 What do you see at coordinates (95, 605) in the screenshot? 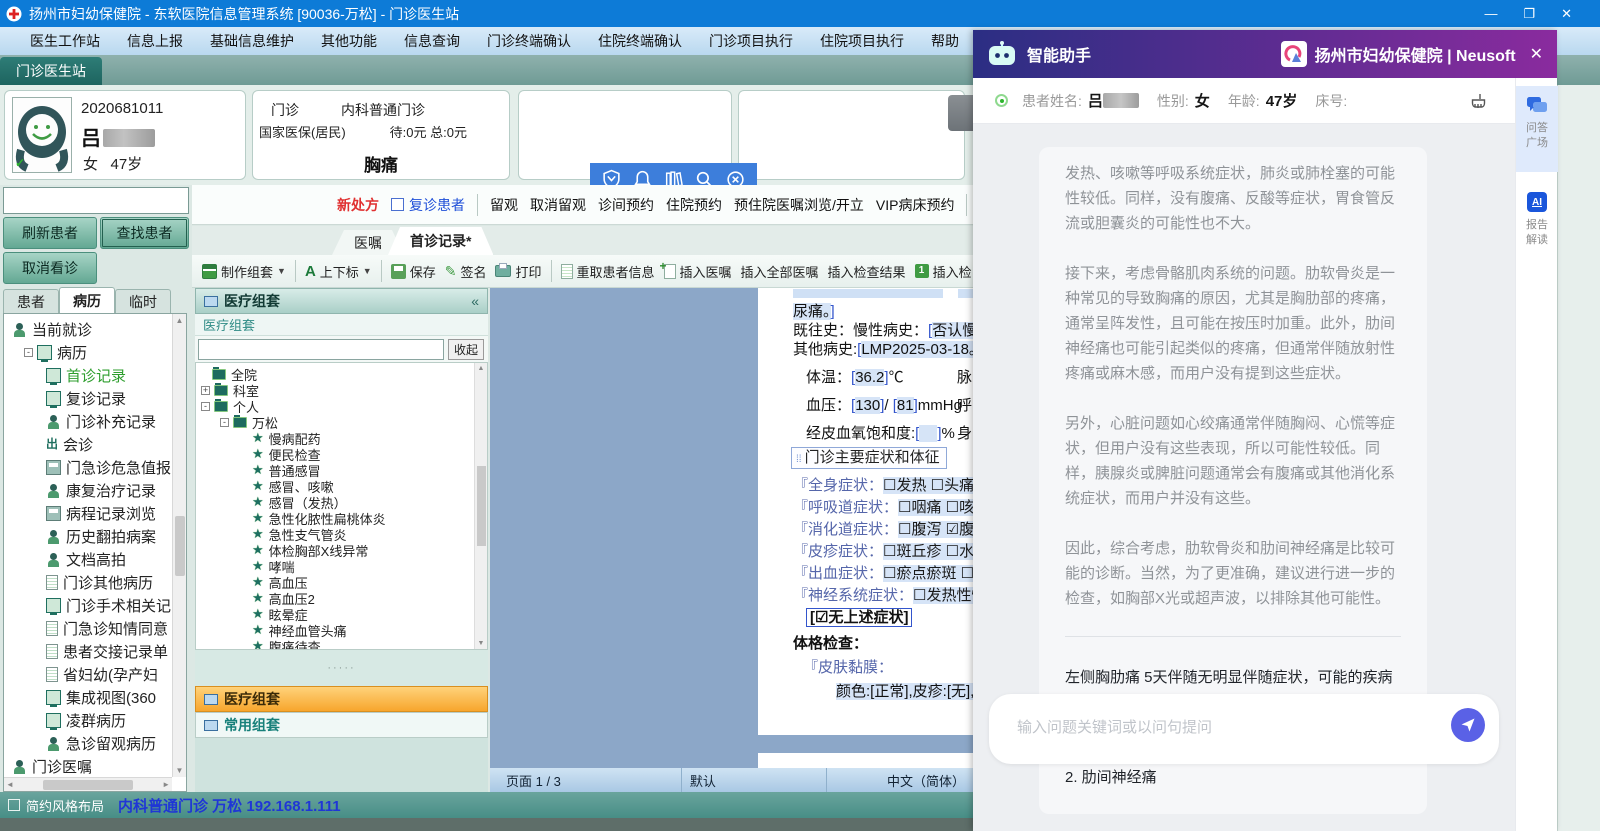
I see `tree-item-surgery-related: 门诊手术相关记` at bounding box center [95, 605].